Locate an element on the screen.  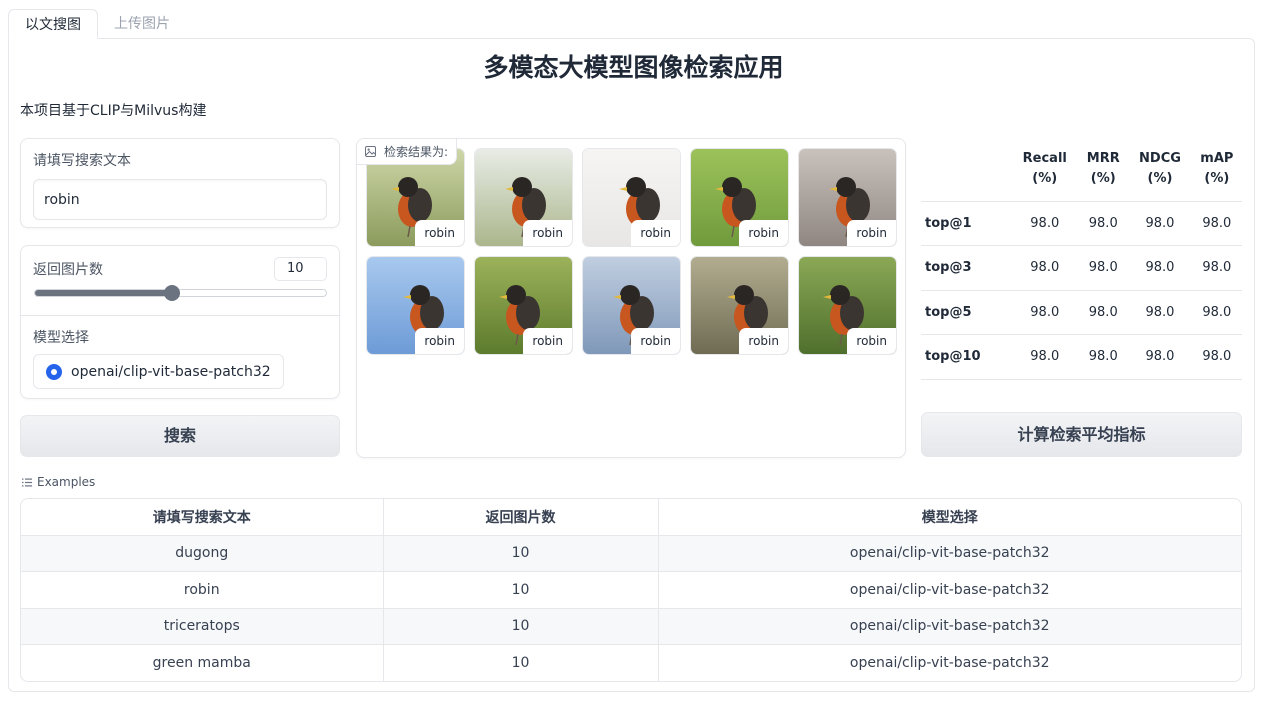
metric-header-mrr: MRR (%) is located at coordinates (1103, 170).